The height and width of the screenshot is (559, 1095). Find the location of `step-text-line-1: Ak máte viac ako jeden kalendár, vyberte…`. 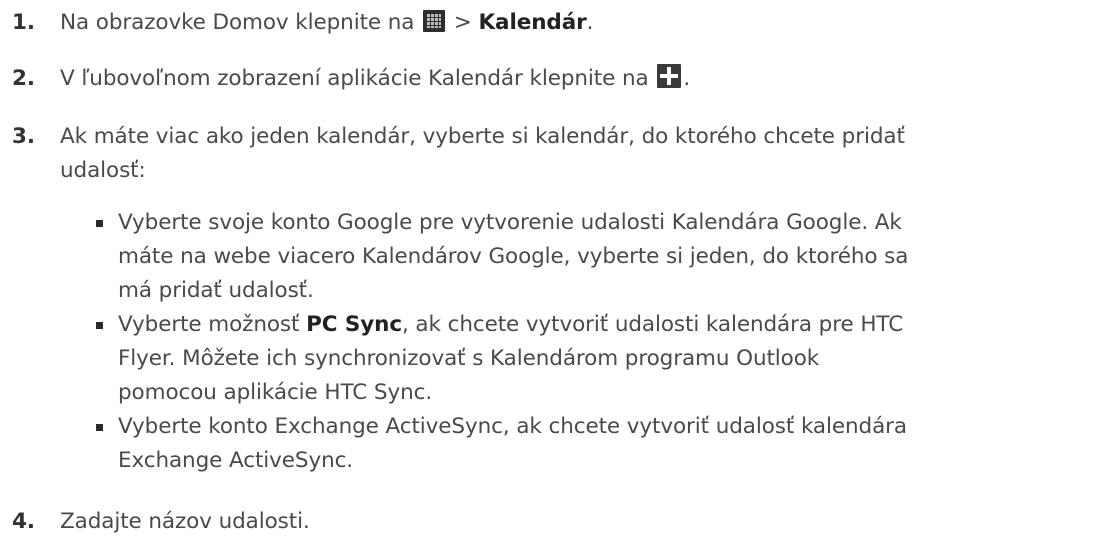

step-text-line-1: Ak máte viac ako jeden kalendár, vyberte… is located at coordinates (482, 136).